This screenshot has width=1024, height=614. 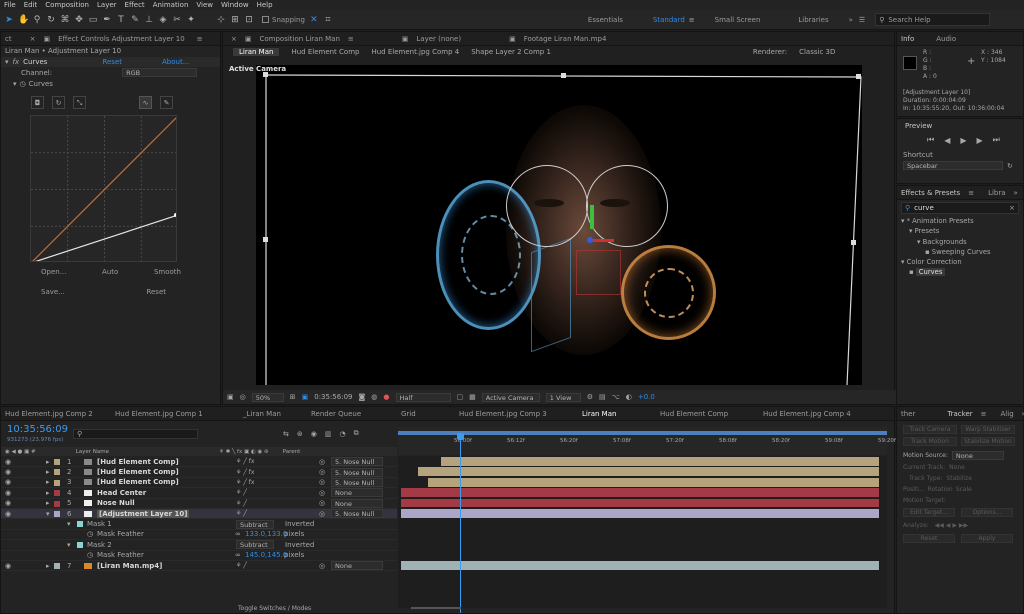 What do you see at coordinates (199, 524) in the screenshot?
I see `mask-row: ▾ Mask 1 Subtract Inverted` at bounding box center [199, 524].